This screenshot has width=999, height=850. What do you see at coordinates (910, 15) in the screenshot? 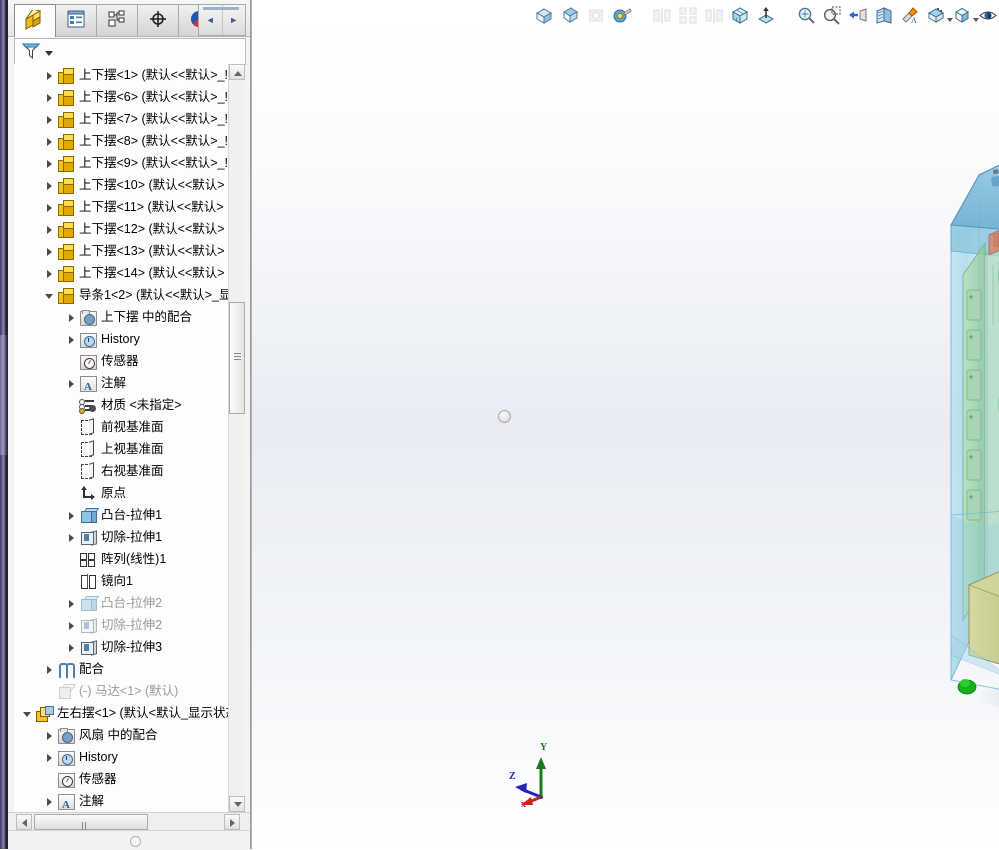
I see `appearance-button: A` at bounding box center [910, 15].